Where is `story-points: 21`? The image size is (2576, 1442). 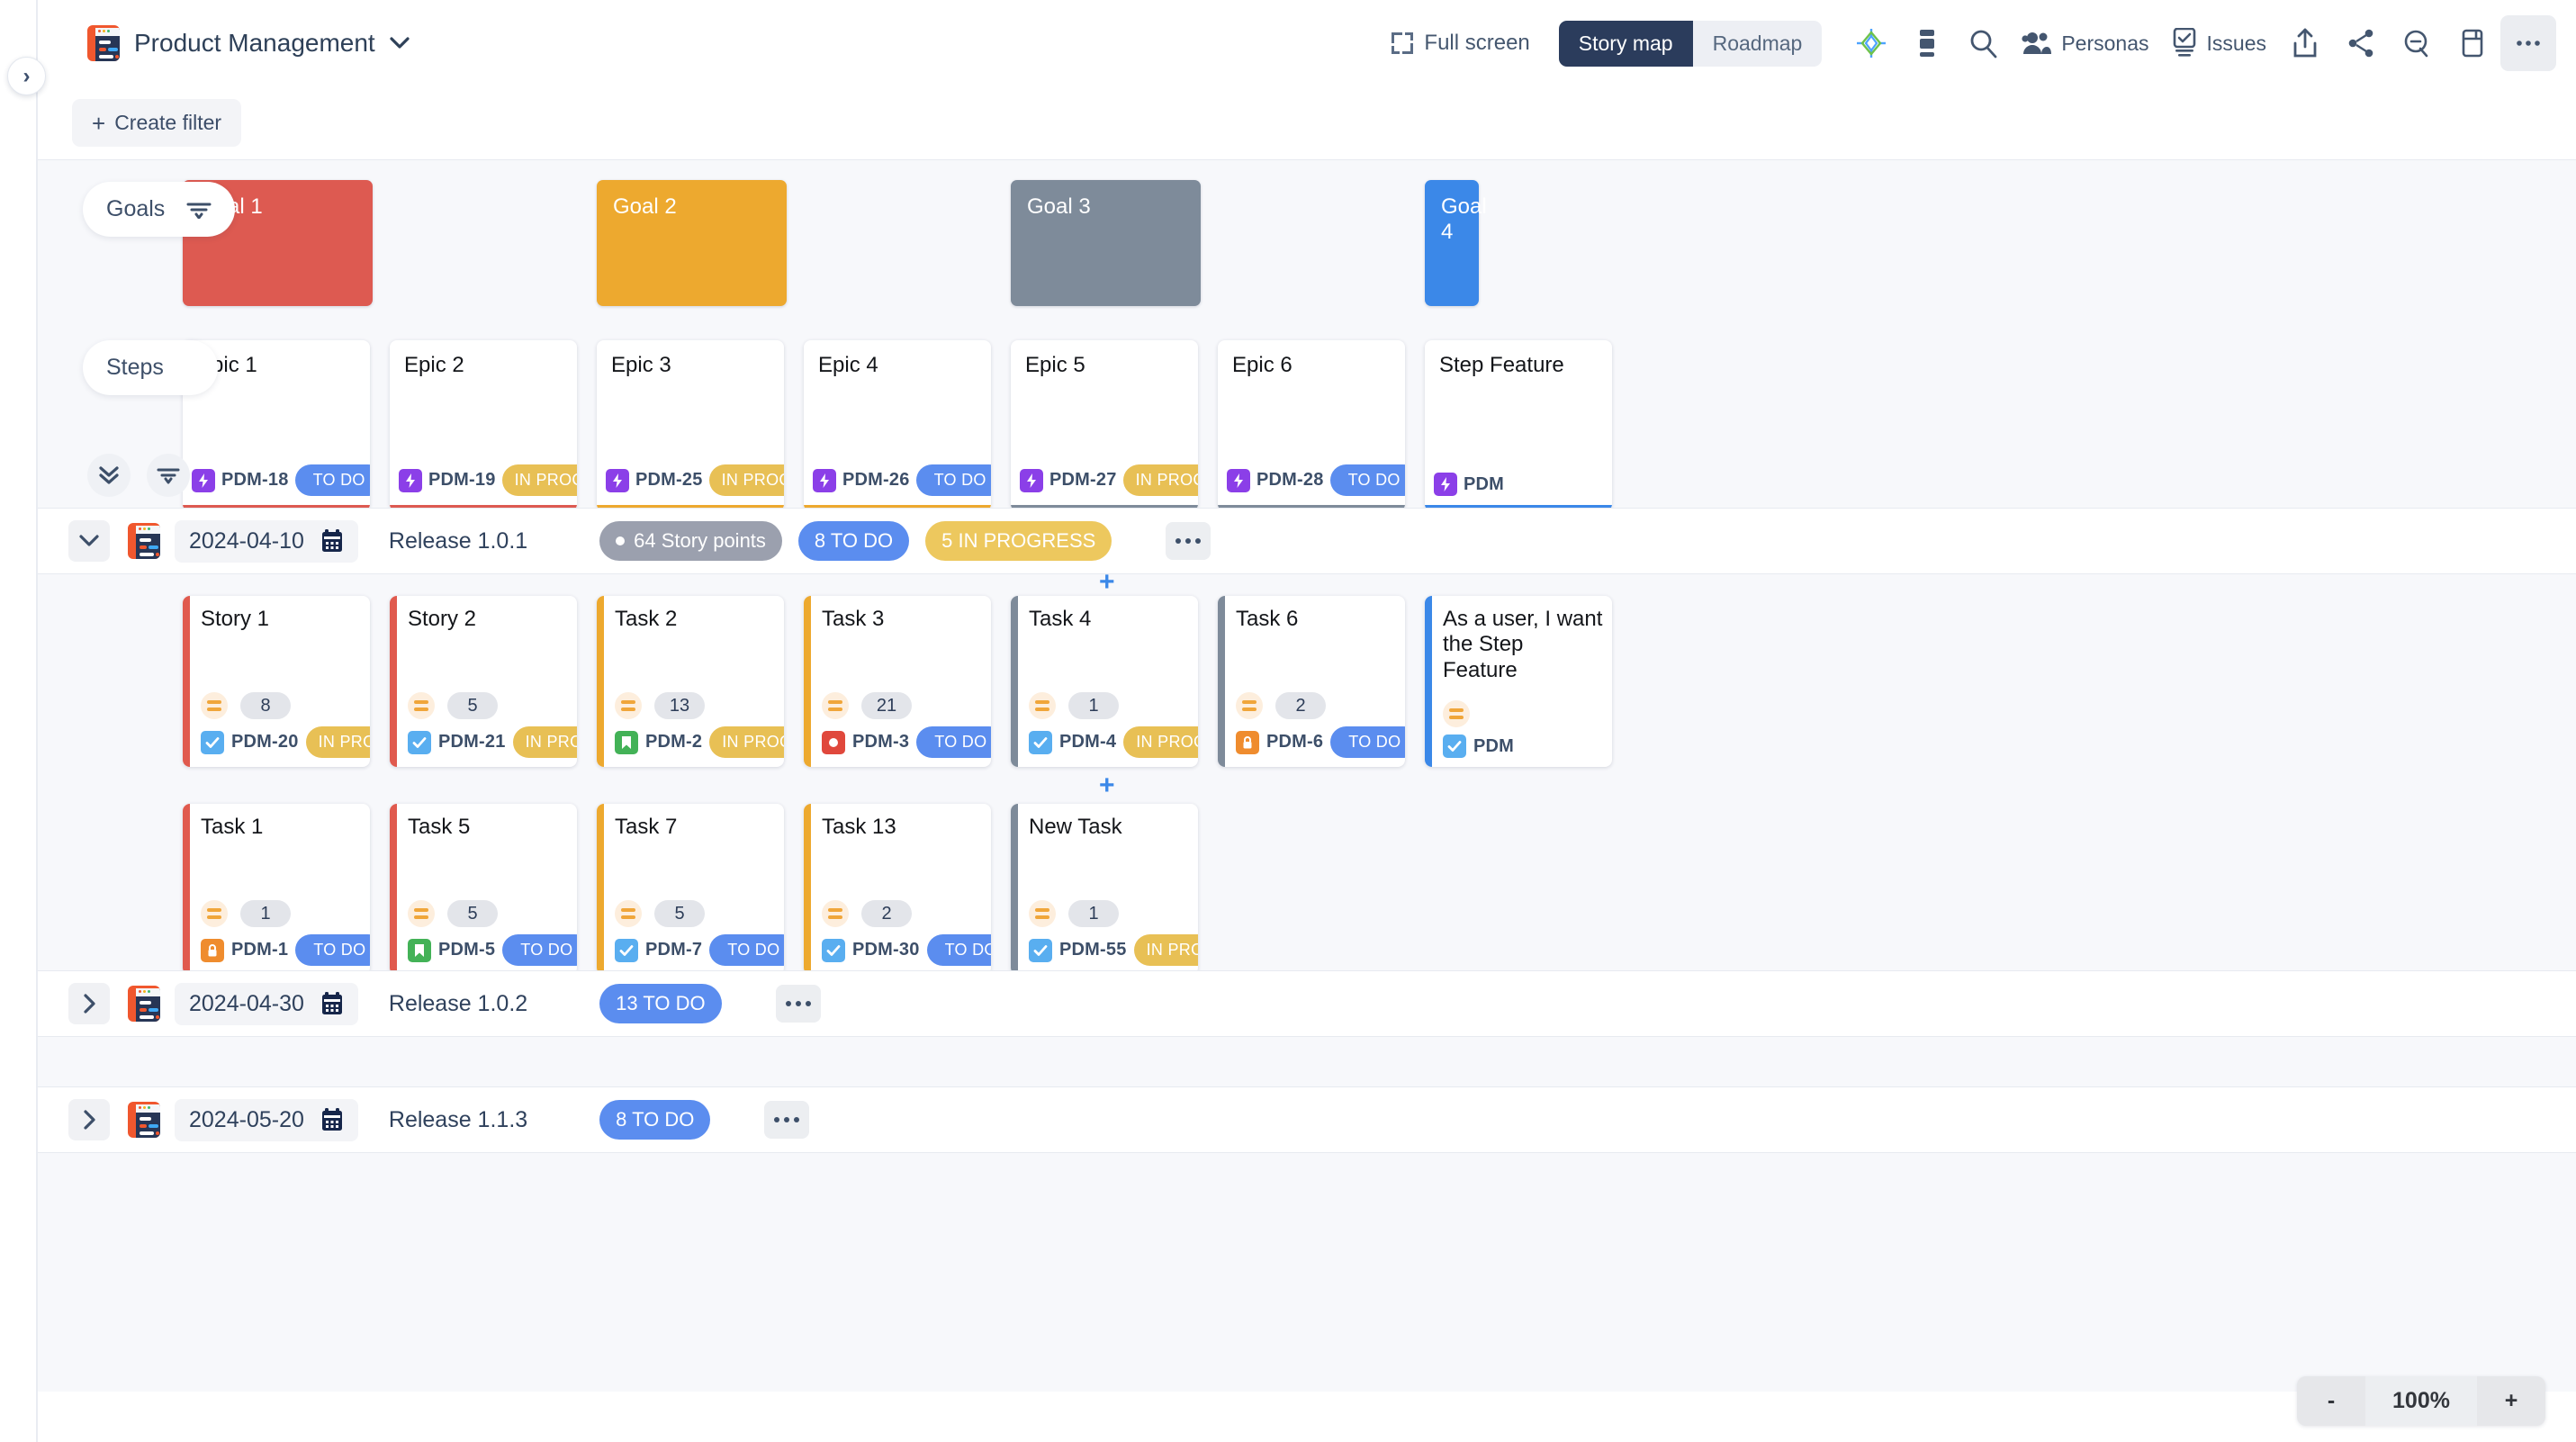
story-points: 21 is located at coordinates (886, 705).